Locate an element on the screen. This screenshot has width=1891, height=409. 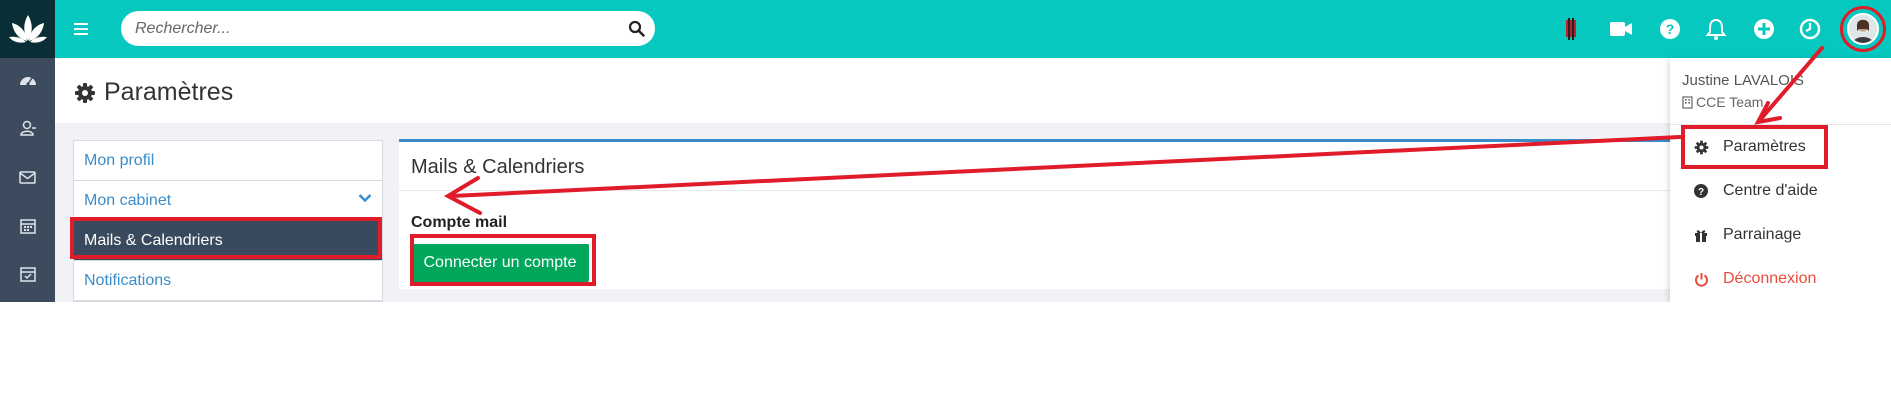
avatar-button is located at coordinates (1863, 29).